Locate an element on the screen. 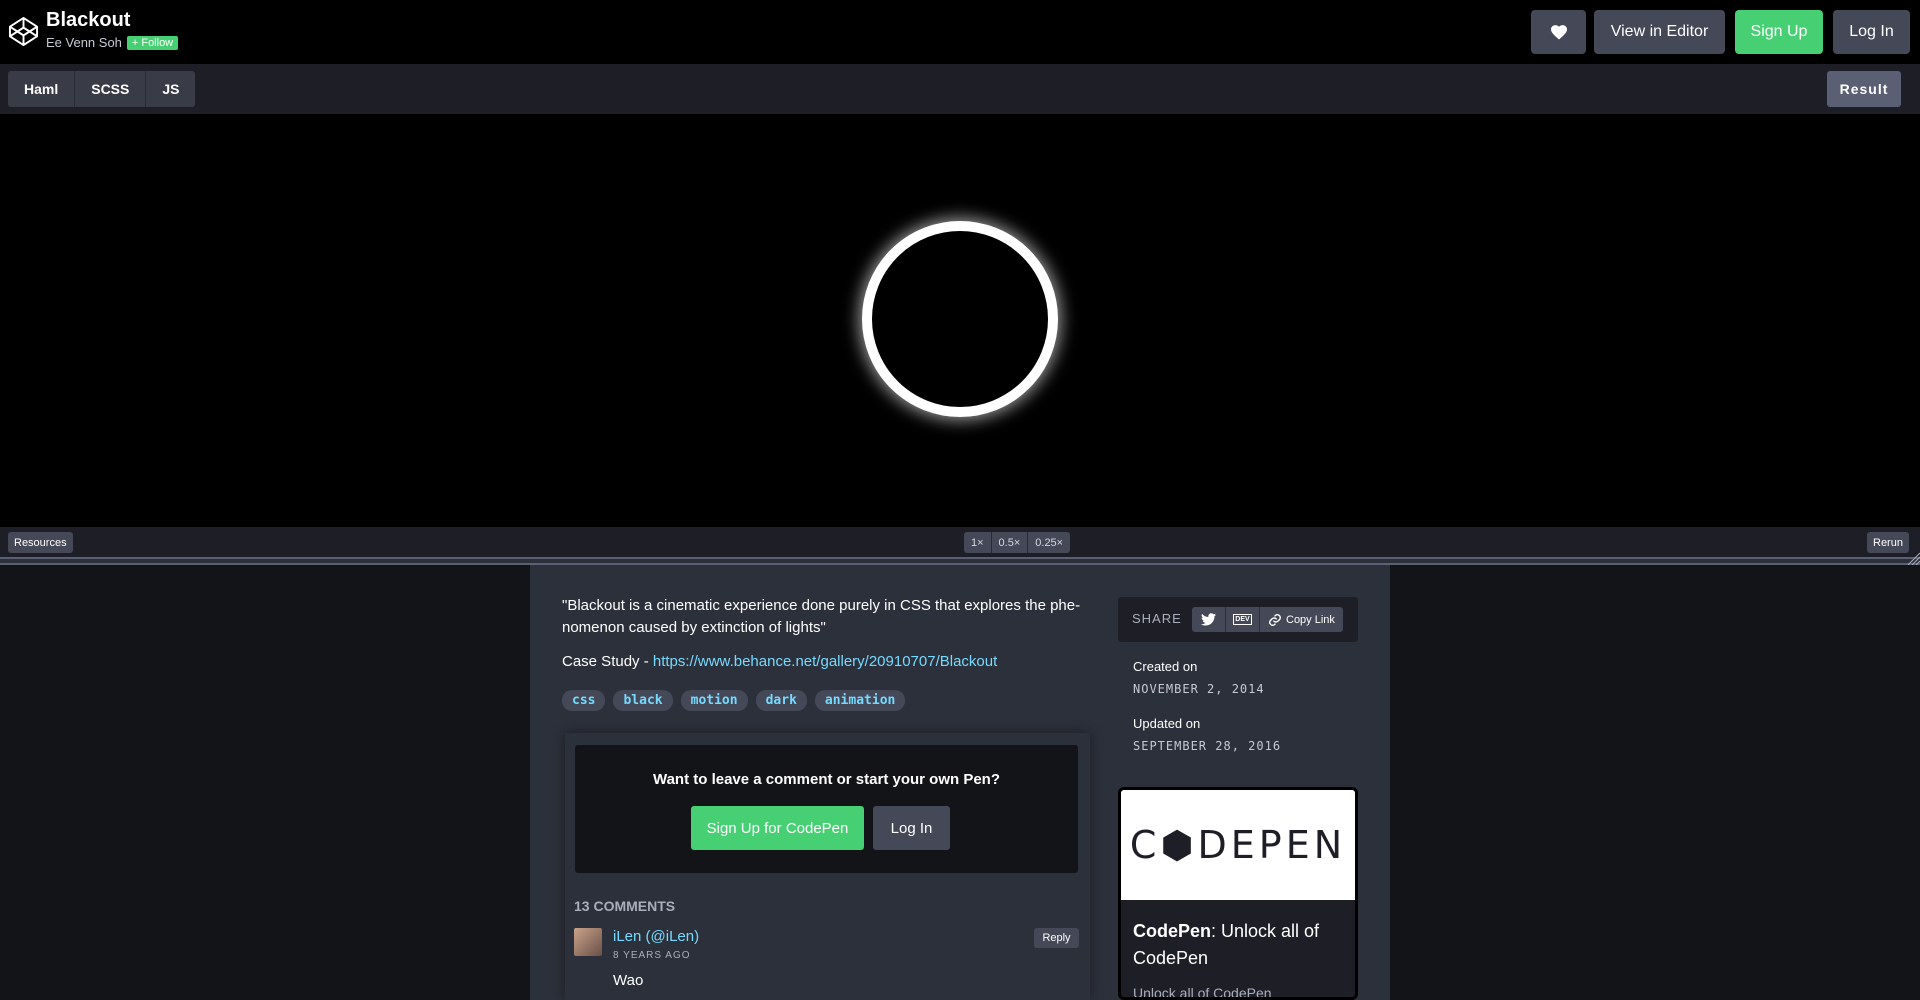  zoom-quarter-button: 0.25× is located at coordinates (1049, 542).